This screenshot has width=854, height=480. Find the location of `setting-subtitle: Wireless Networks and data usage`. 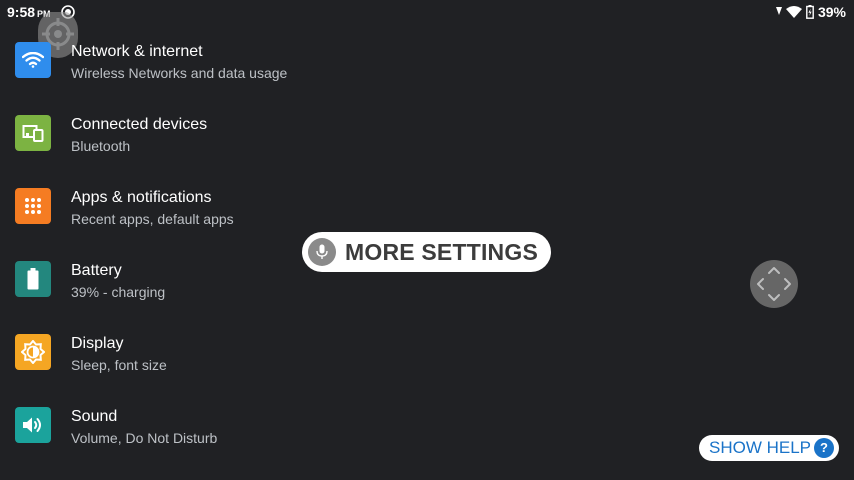

setting-subtitle: Wireless Networks and data usage is located at coordinates (179, 73).